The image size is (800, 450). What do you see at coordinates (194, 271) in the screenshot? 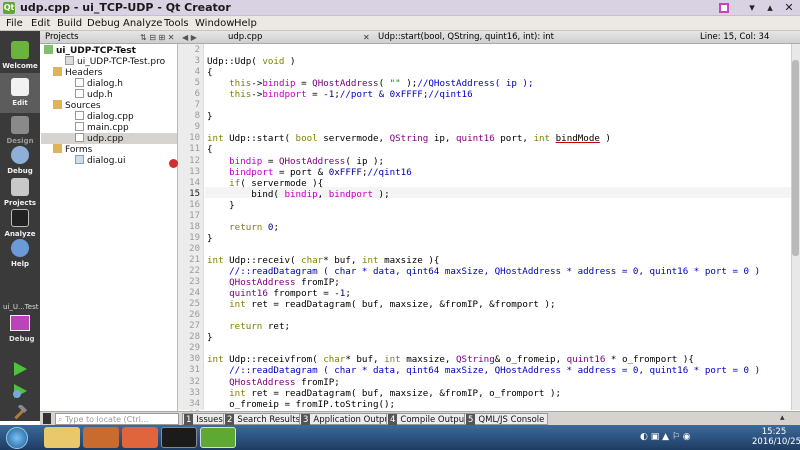
I see `line-number: 22` at bounding box center [194, 271].